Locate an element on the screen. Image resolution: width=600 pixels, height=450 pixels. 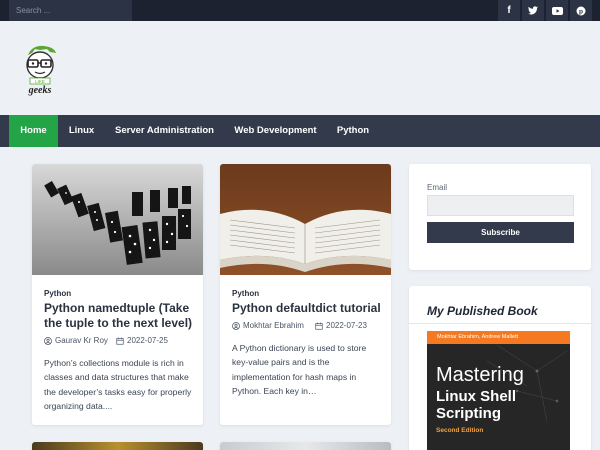
likegeeks-logo: LIKE geeks is located at coordinates (40, 70).